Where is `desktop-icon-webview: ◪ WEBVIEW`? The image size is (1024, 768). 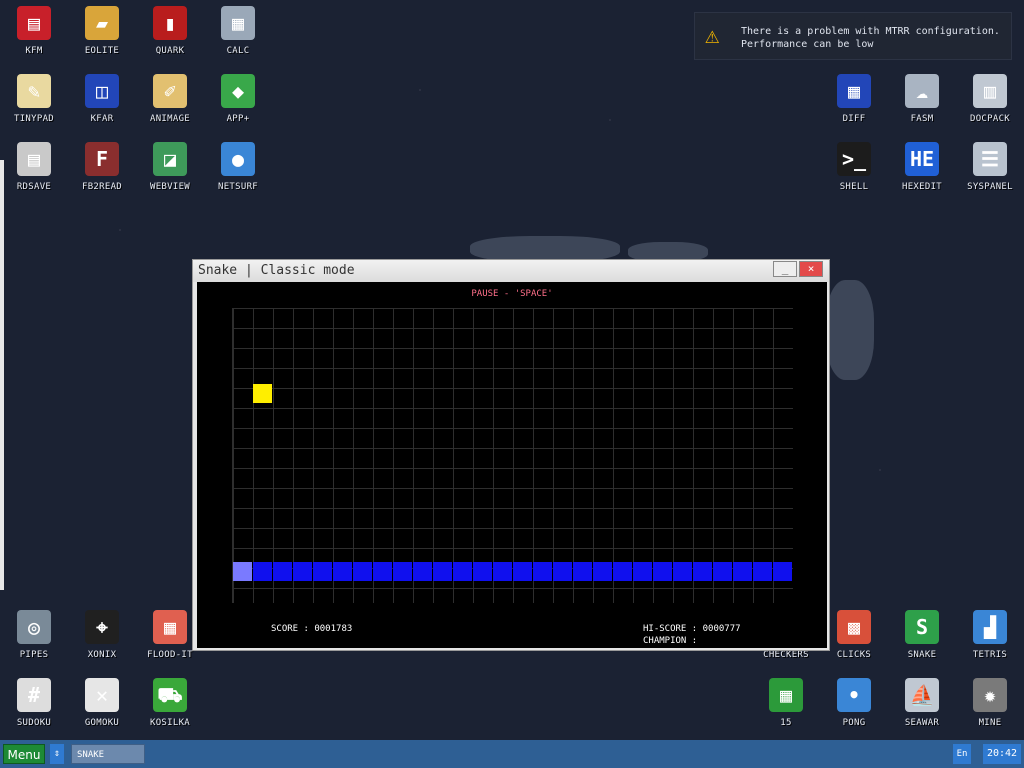 desktop-icon-webview: ◪ WEBVIEW is located at coordinates (170, 169).